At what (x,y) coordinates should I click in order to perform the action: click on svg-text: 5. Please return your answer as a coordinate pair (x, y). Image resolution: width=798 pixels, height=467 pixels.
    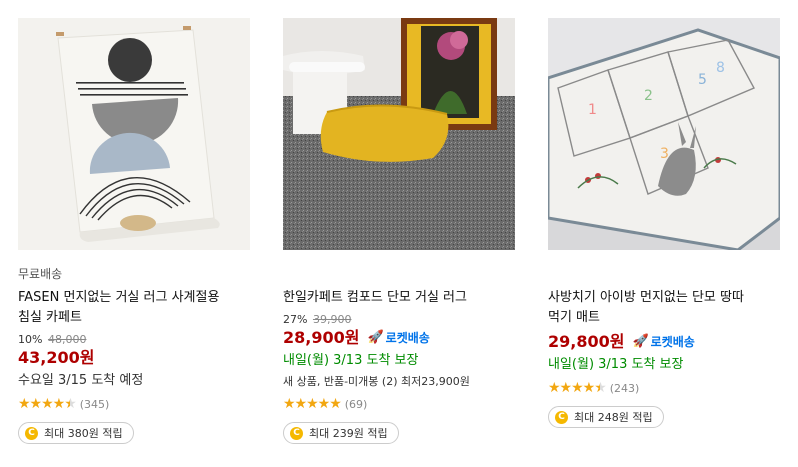
    Looking at the image, I should click on (702, 80).